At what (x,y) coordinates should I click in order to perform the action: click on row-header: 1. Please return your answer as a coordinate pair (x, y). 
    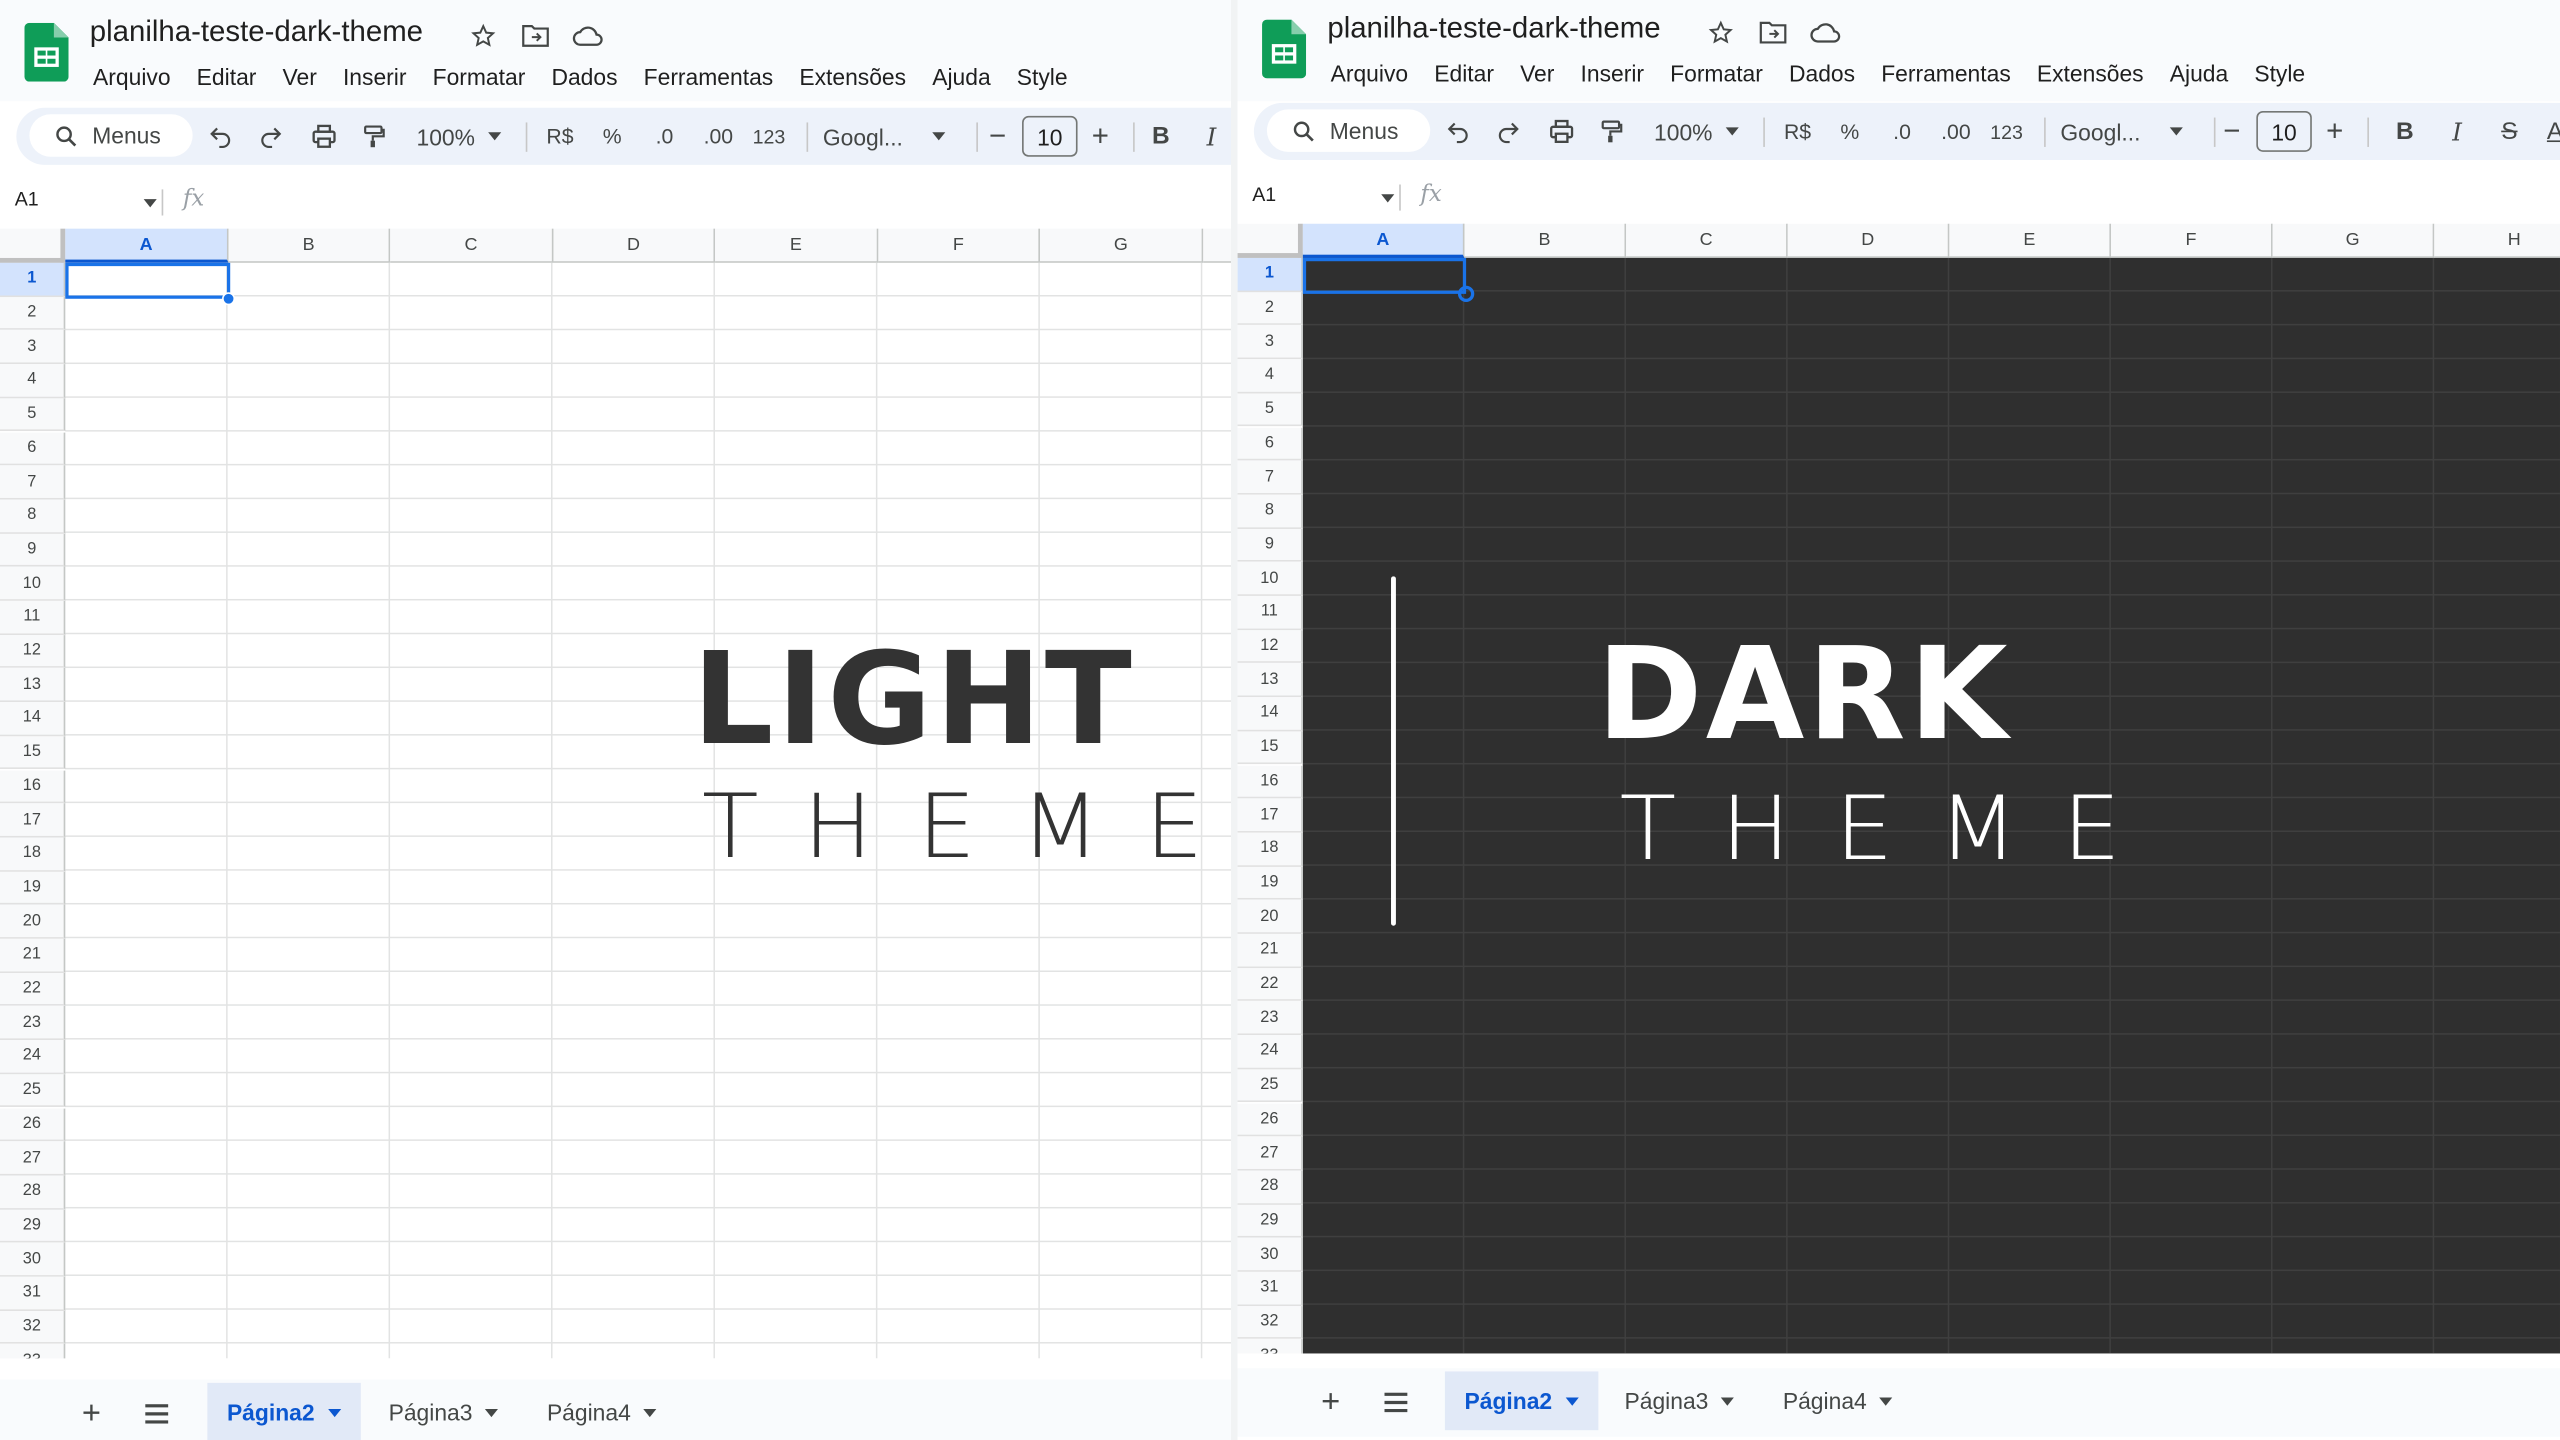
    Looking at the image, I should click on (33, 279).